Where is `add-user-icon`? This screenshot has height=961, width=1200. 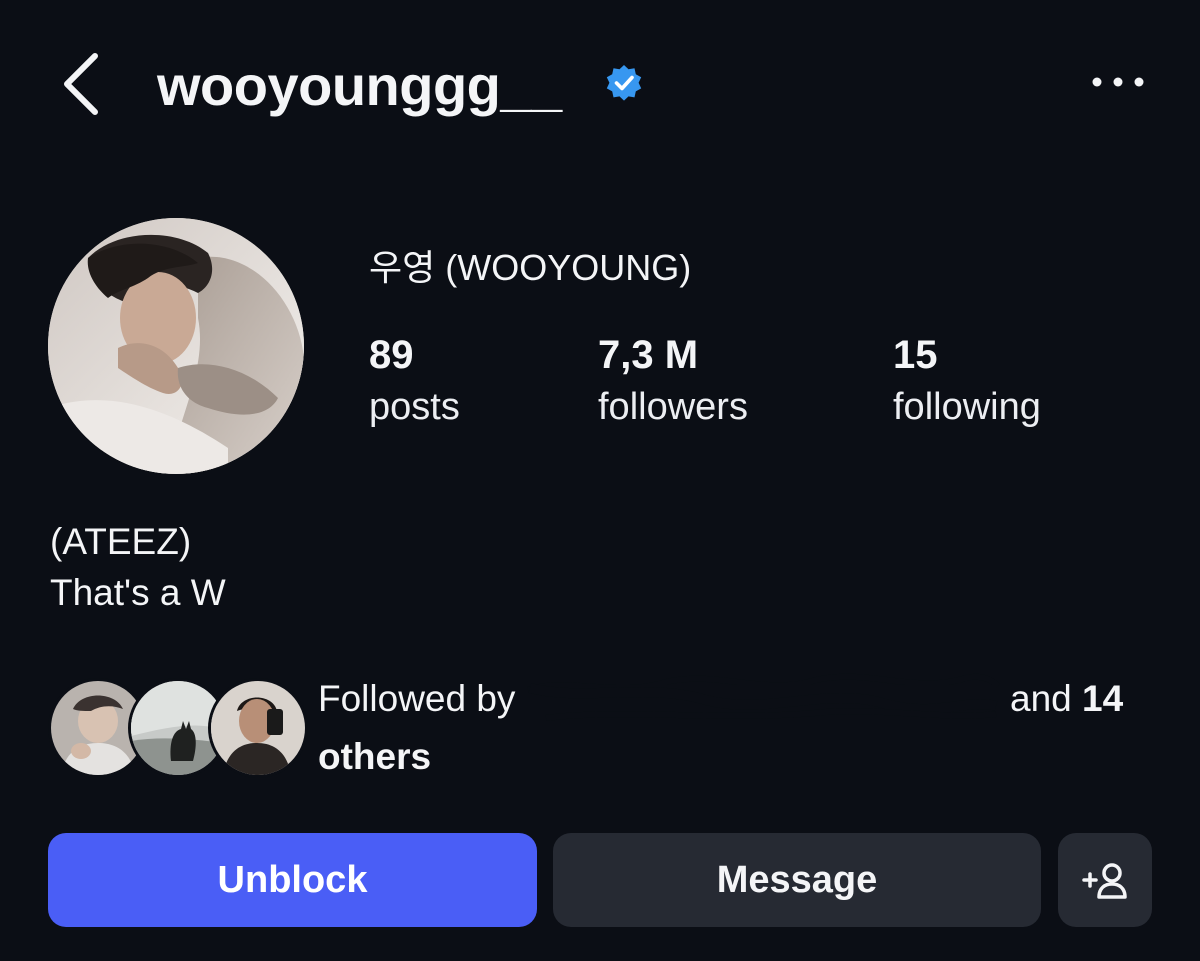
add-user-icon is located at coordinates (1104, 881).